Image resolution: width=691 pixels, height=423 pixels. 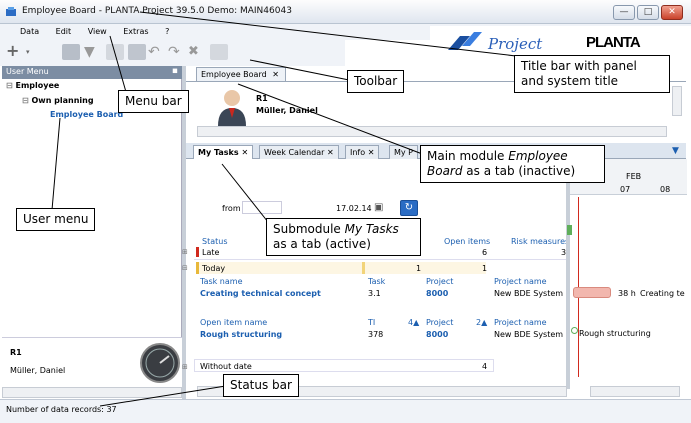 What do you see at coordinates (15, 51) in the screenshot?
I see `add-icon: +` at bounding box center [15, 51].